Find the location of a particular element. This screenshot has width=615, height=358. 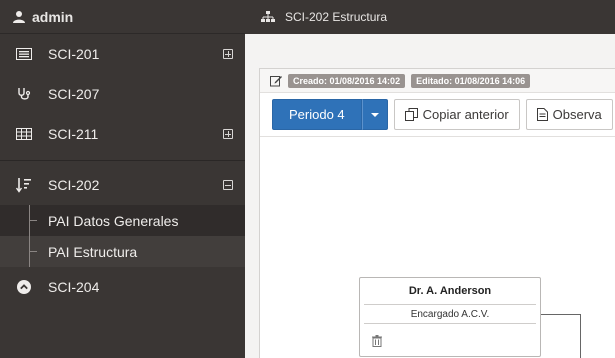

topbar: SCI-202 Estructura is located at coordinates (430, 17).